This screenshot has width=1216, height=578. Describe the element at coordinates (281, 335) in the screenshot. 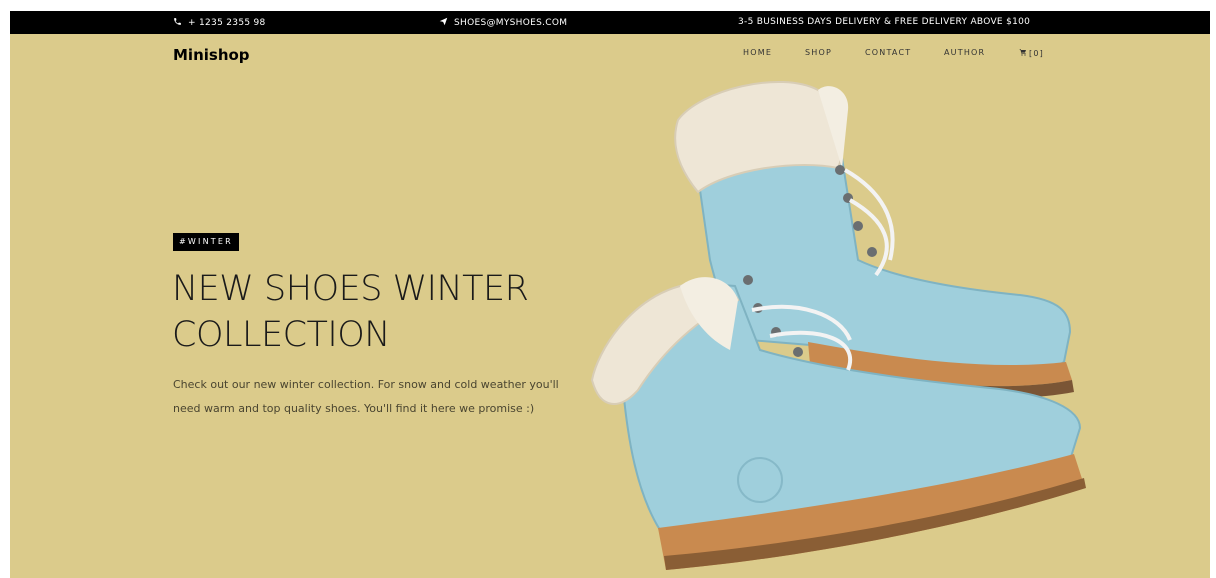

I see `headline-line-2: COLLECTION` at that location.